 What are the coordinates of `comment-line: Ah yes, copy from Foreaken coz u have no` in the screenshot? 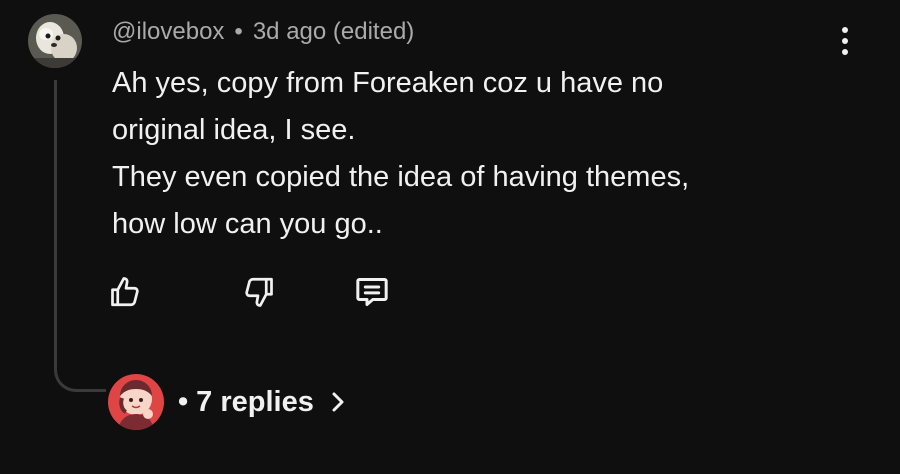 It's located at (388, 83).